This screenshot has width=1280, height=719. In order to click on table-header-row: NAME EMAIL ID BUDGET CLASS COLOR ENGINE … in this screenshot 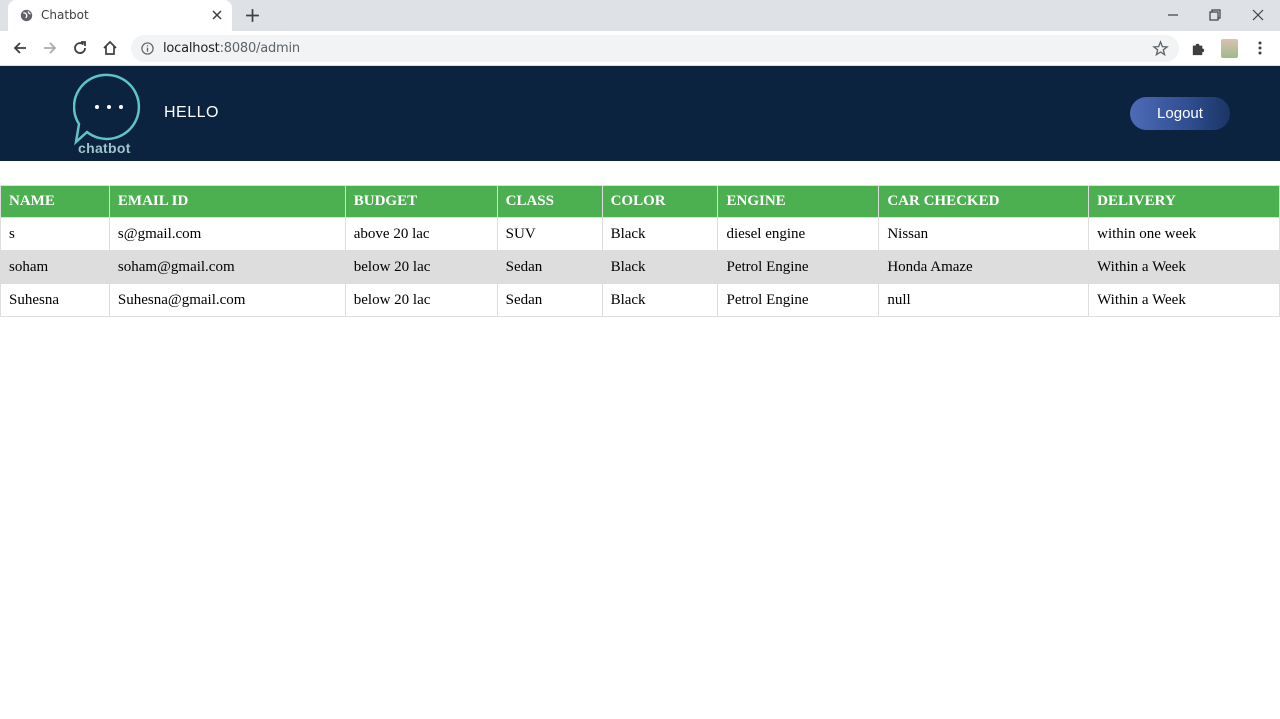, I will do `click(640, 201)`.